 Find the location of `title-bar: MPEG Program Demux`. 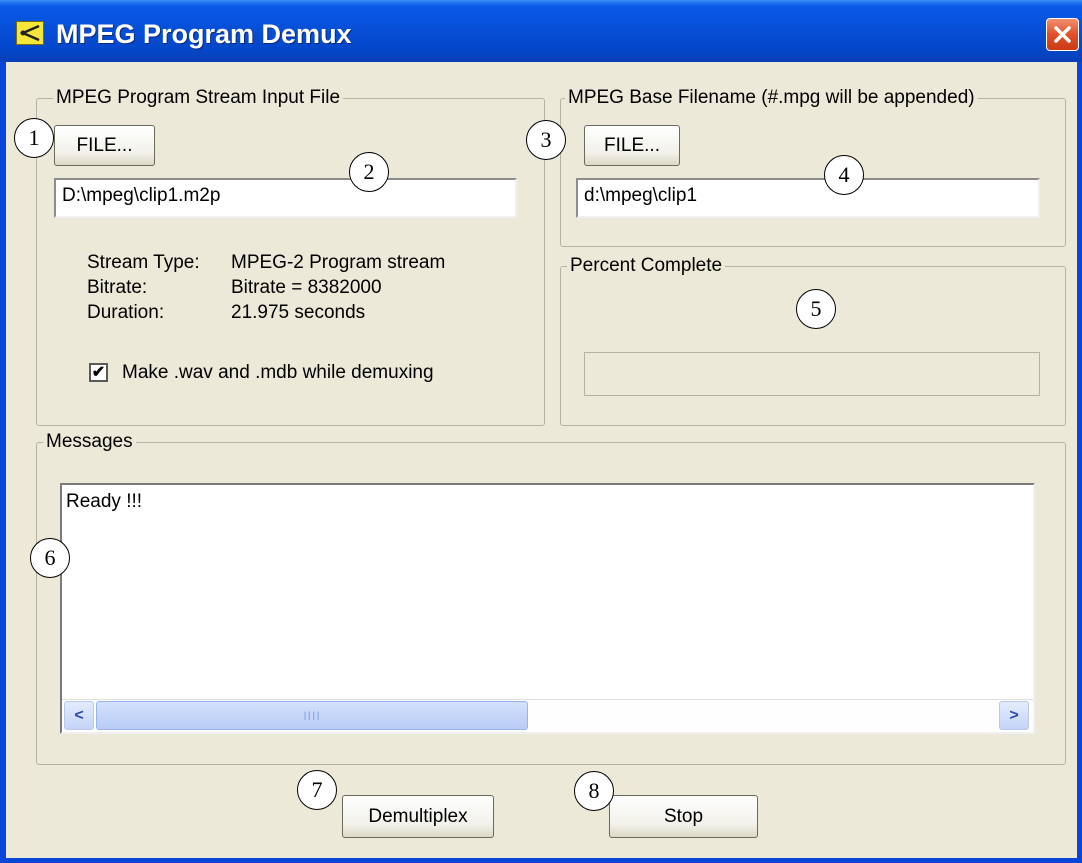

title-bar: MPEG Program Demux is located at coordinates (541, 31).